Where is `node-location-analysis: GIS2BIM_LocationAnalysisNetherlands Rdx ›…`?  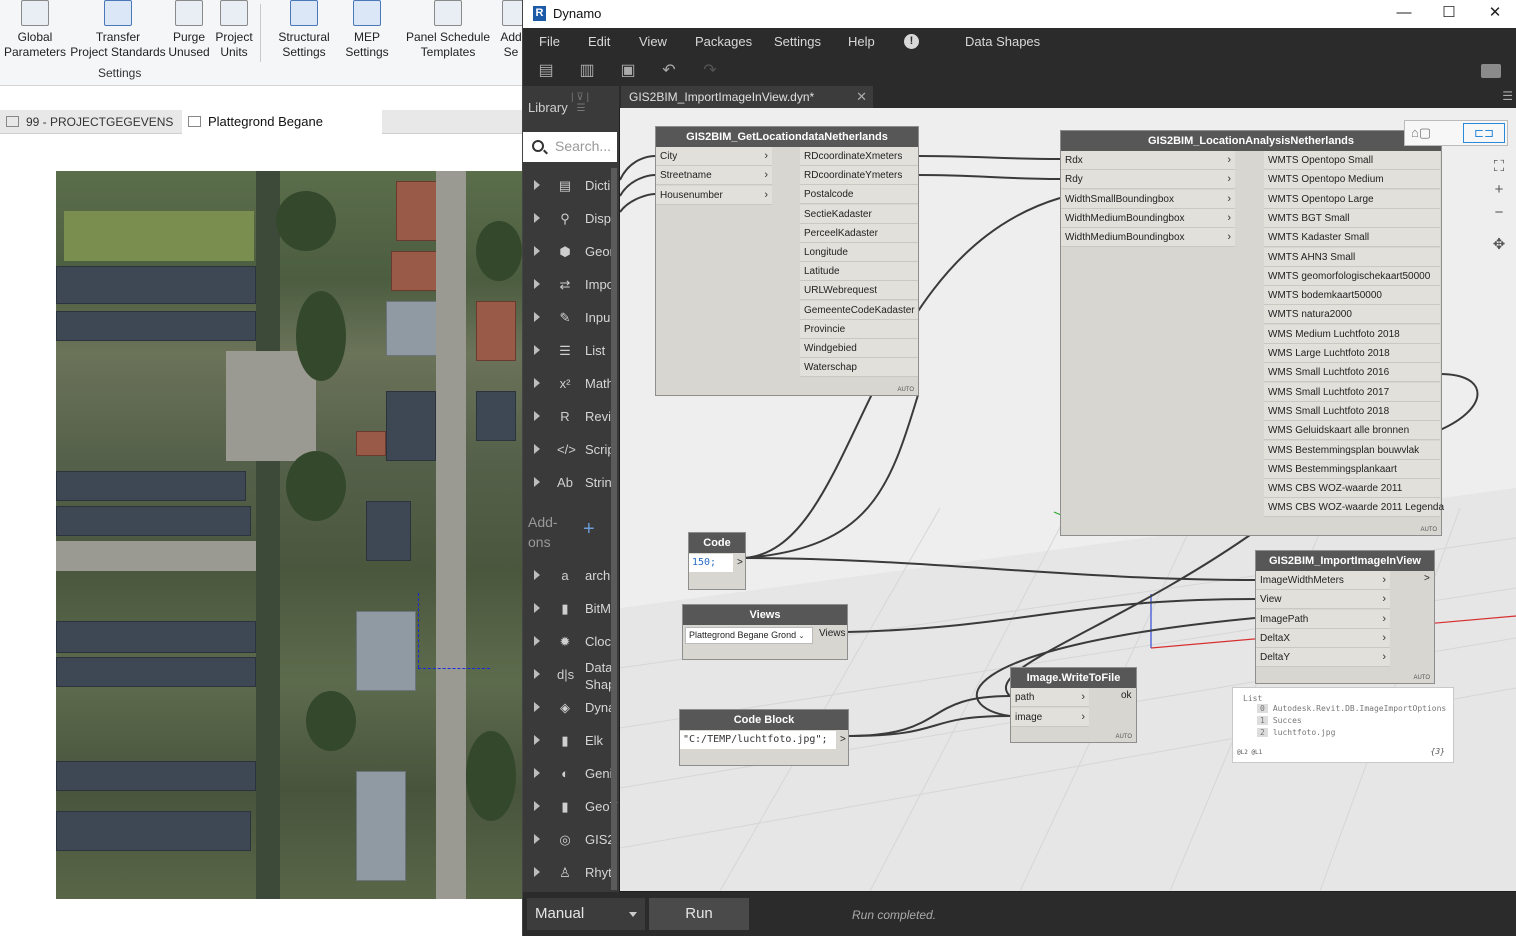 node-location-analysis: GIS2BIM_LocationAnalysisNetherlands Rdx ›… is located at coordinates (1252, 333).